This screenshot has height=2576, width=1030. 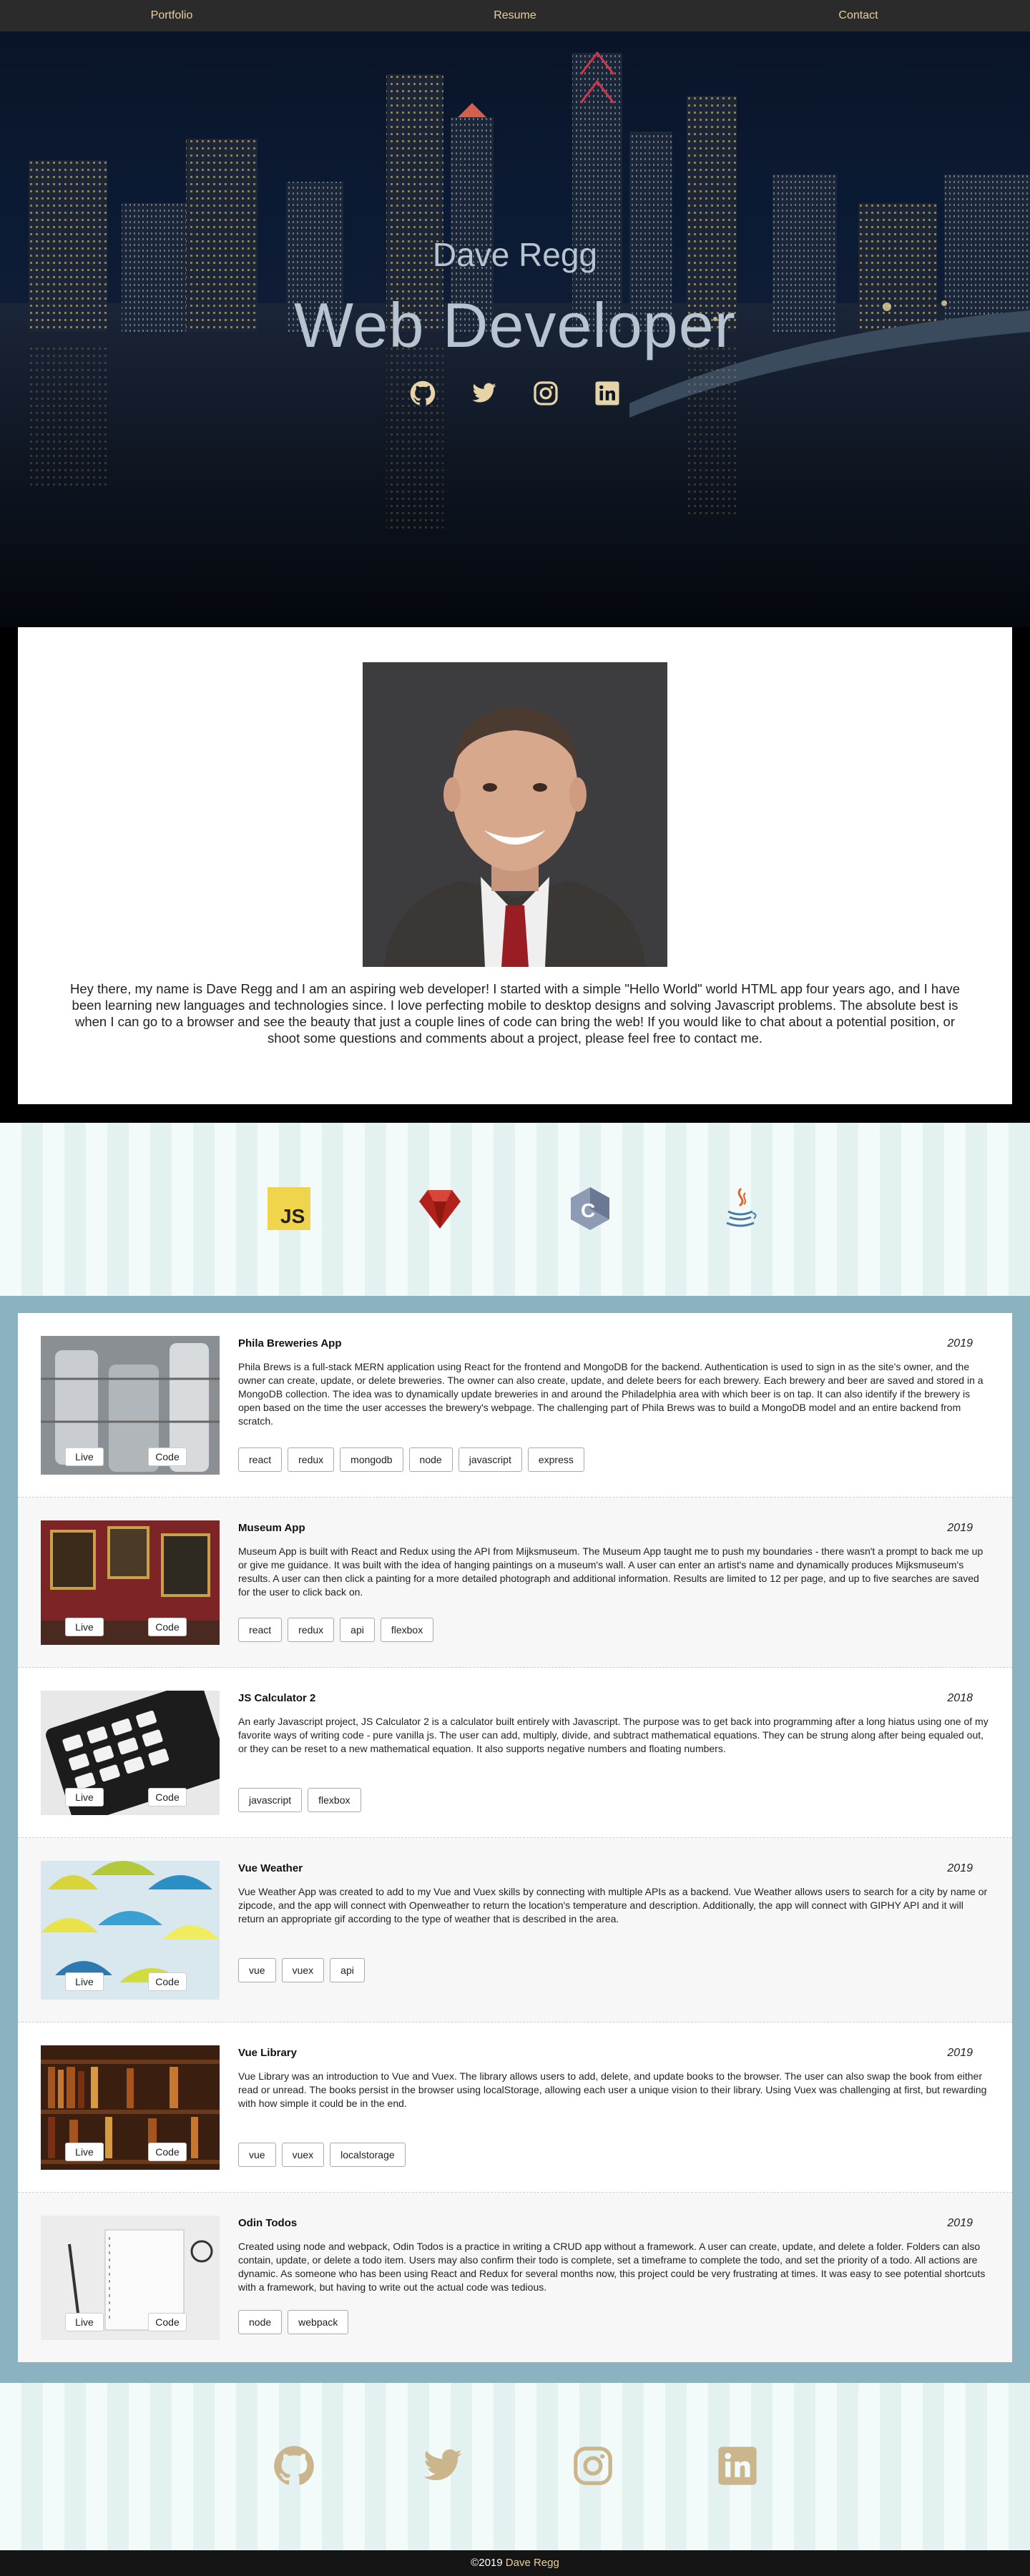 I want to click on project-tags: vue vuex localstorage, so click(x=322, y=2155).